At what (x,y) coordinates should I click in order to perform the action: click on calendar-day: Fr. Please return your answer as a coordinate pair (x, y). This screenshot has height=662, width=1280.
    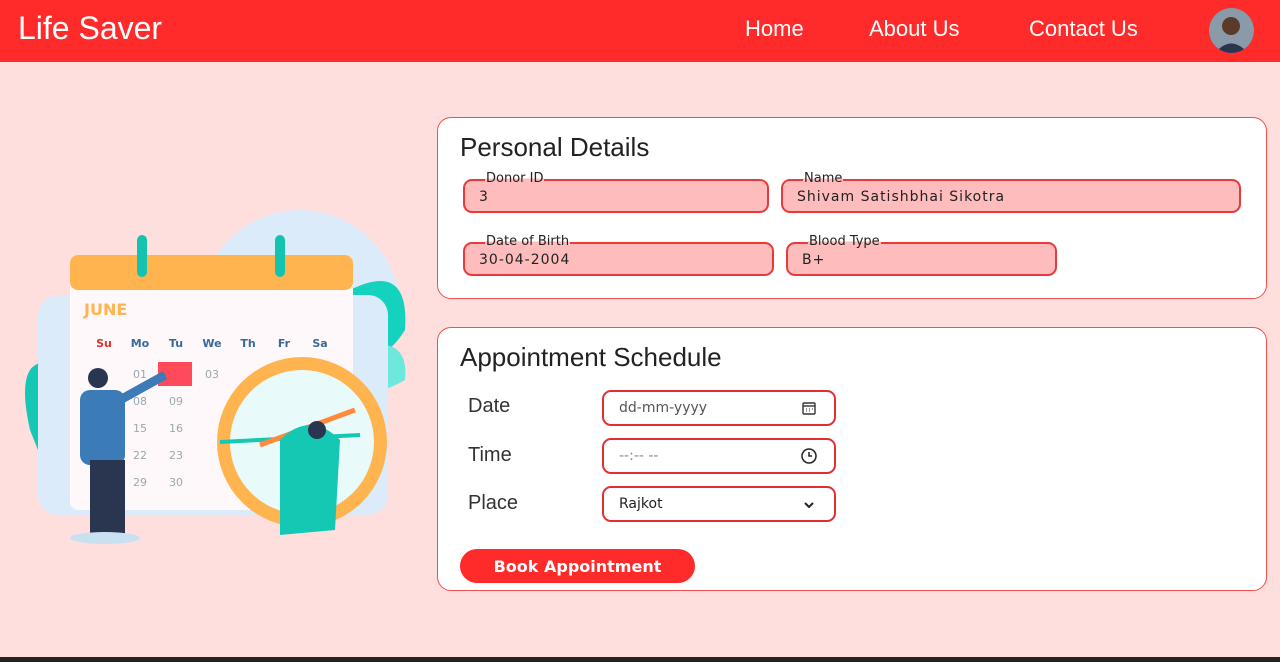
    Looking at the image, I should click on (284, 343).